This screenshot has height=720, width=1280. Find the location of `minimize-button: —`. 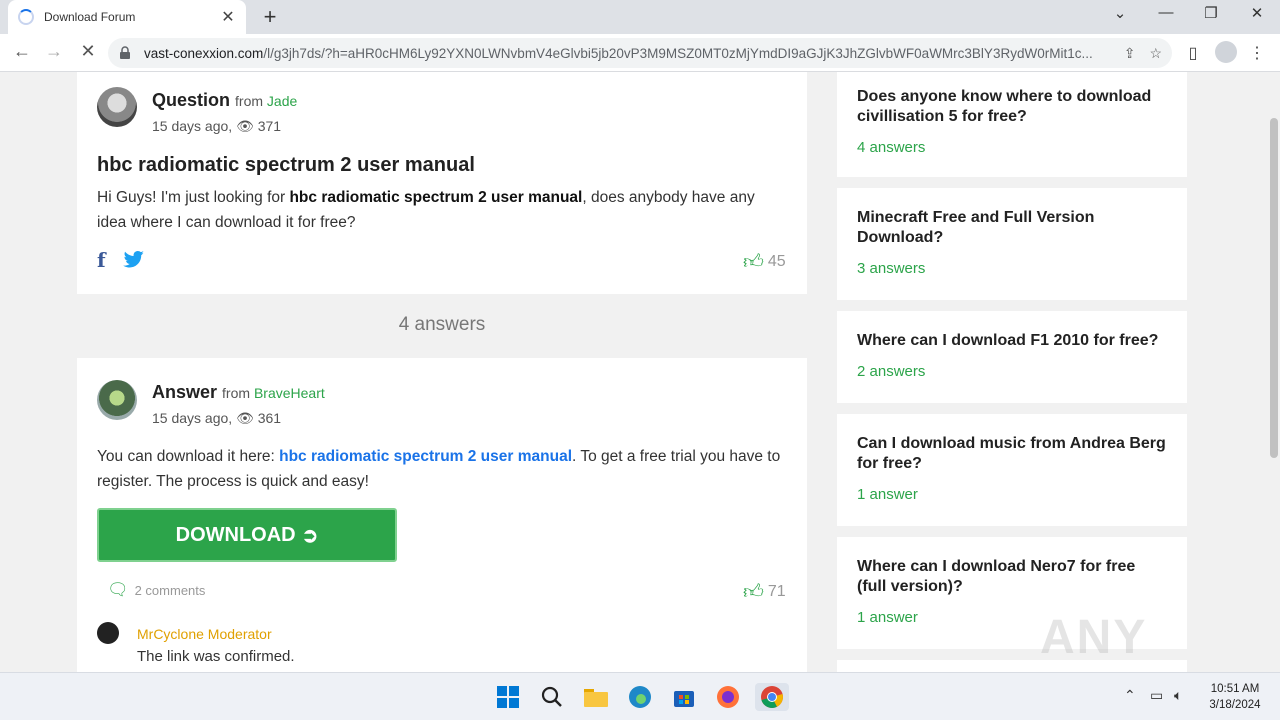

minimize-button: — is located at coordinates (1166, 12).